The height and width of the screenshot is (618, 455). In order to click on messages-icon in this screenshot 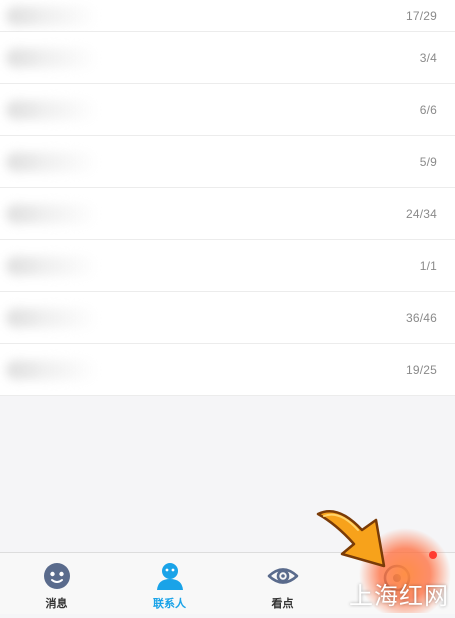, I will do `click(56, 576)`.